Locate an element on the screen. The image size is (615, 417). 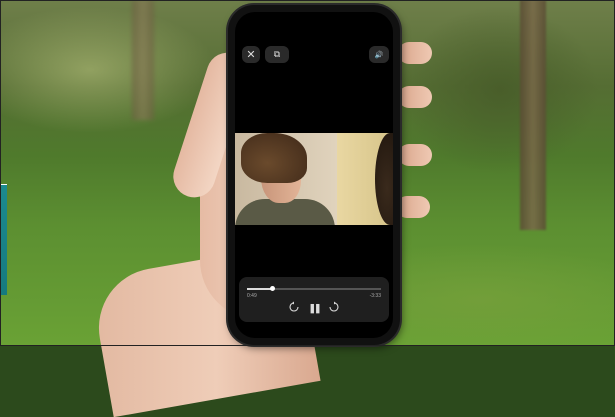
slide-edge-panel is located at coordinates (3, 239).